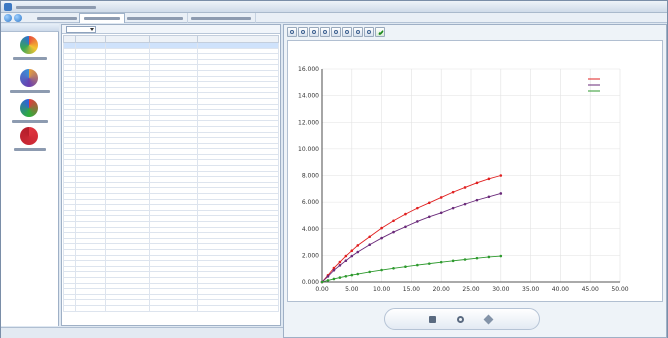 Image resolution: width=668 pixels, height=338 pixels. Describe the element at coordinates (30, 28) in the screenshot. I see `sidebar-header` at that location.